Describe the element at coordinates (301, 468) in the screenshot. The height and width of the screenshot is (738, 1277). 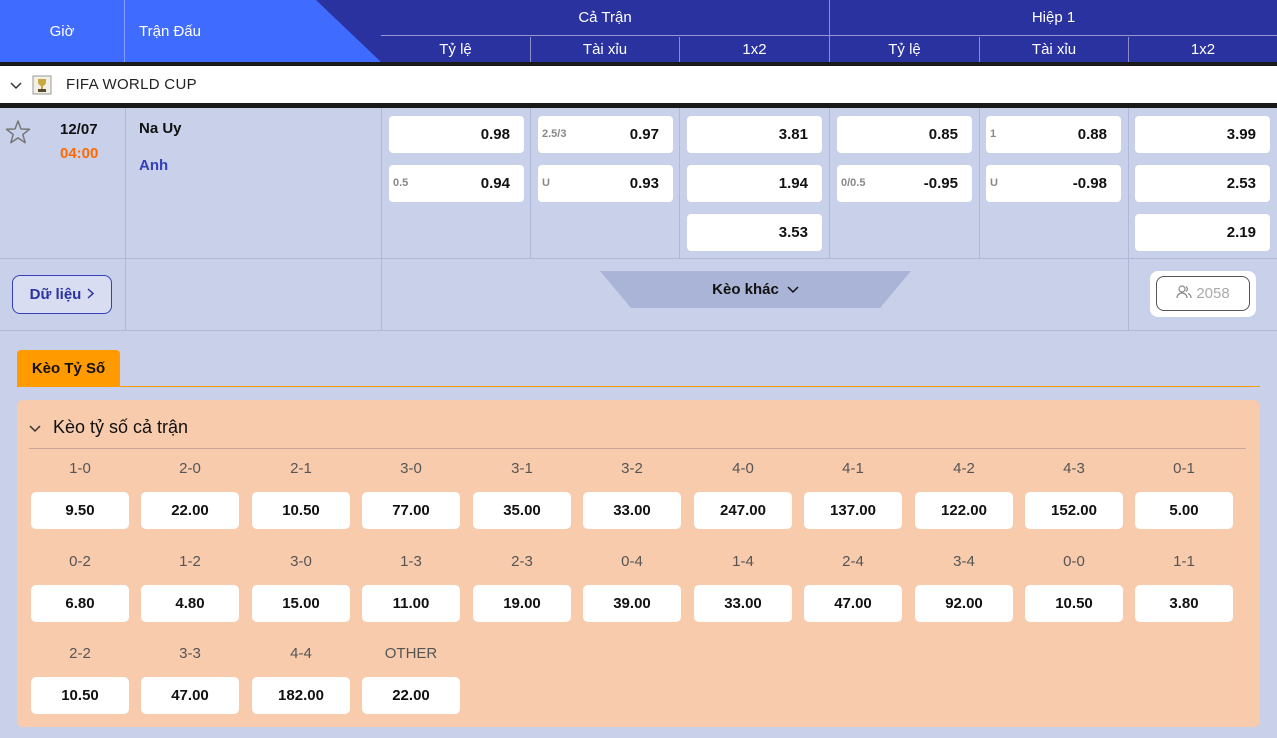
I see `score-label: 2-1` at that location.